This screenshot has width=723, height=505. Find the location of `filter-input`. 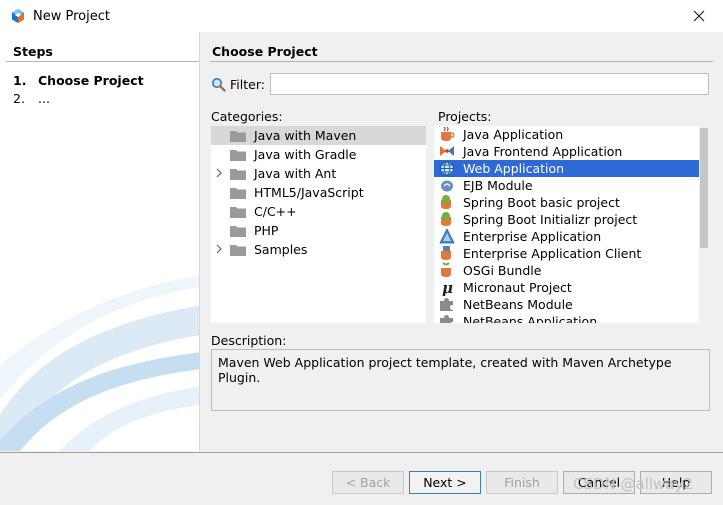

filter-input is located at coordinates (489, 84).